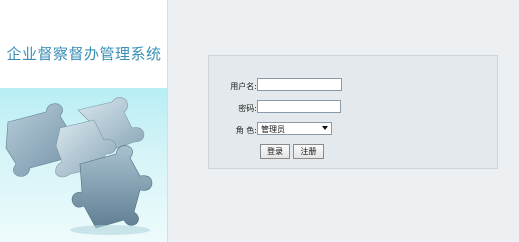 The height and width of the screenshot is (242, 519). What do you see at coordinates (299, 106) in the screenshot?
I see `password-input` at bounding box center [299, 106].